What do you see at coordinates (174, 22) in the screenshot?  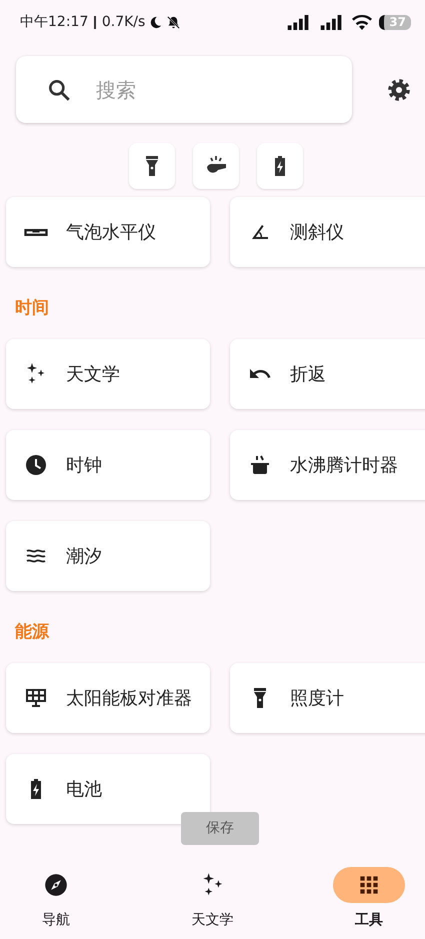 I see `bell-off-icon` at bounding box center [174, 22].